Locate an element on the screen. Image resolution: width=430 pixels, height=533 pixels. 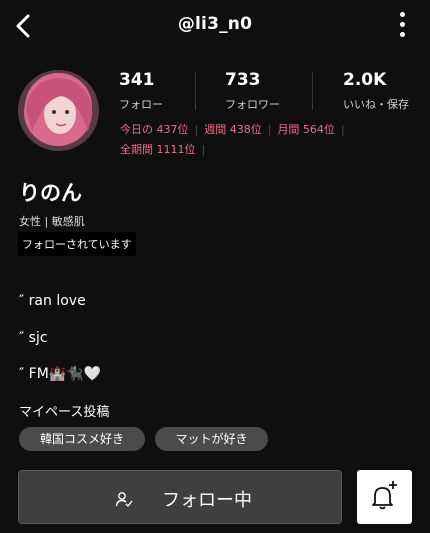
profile-name: りのん is located at coordinates (50, 193).